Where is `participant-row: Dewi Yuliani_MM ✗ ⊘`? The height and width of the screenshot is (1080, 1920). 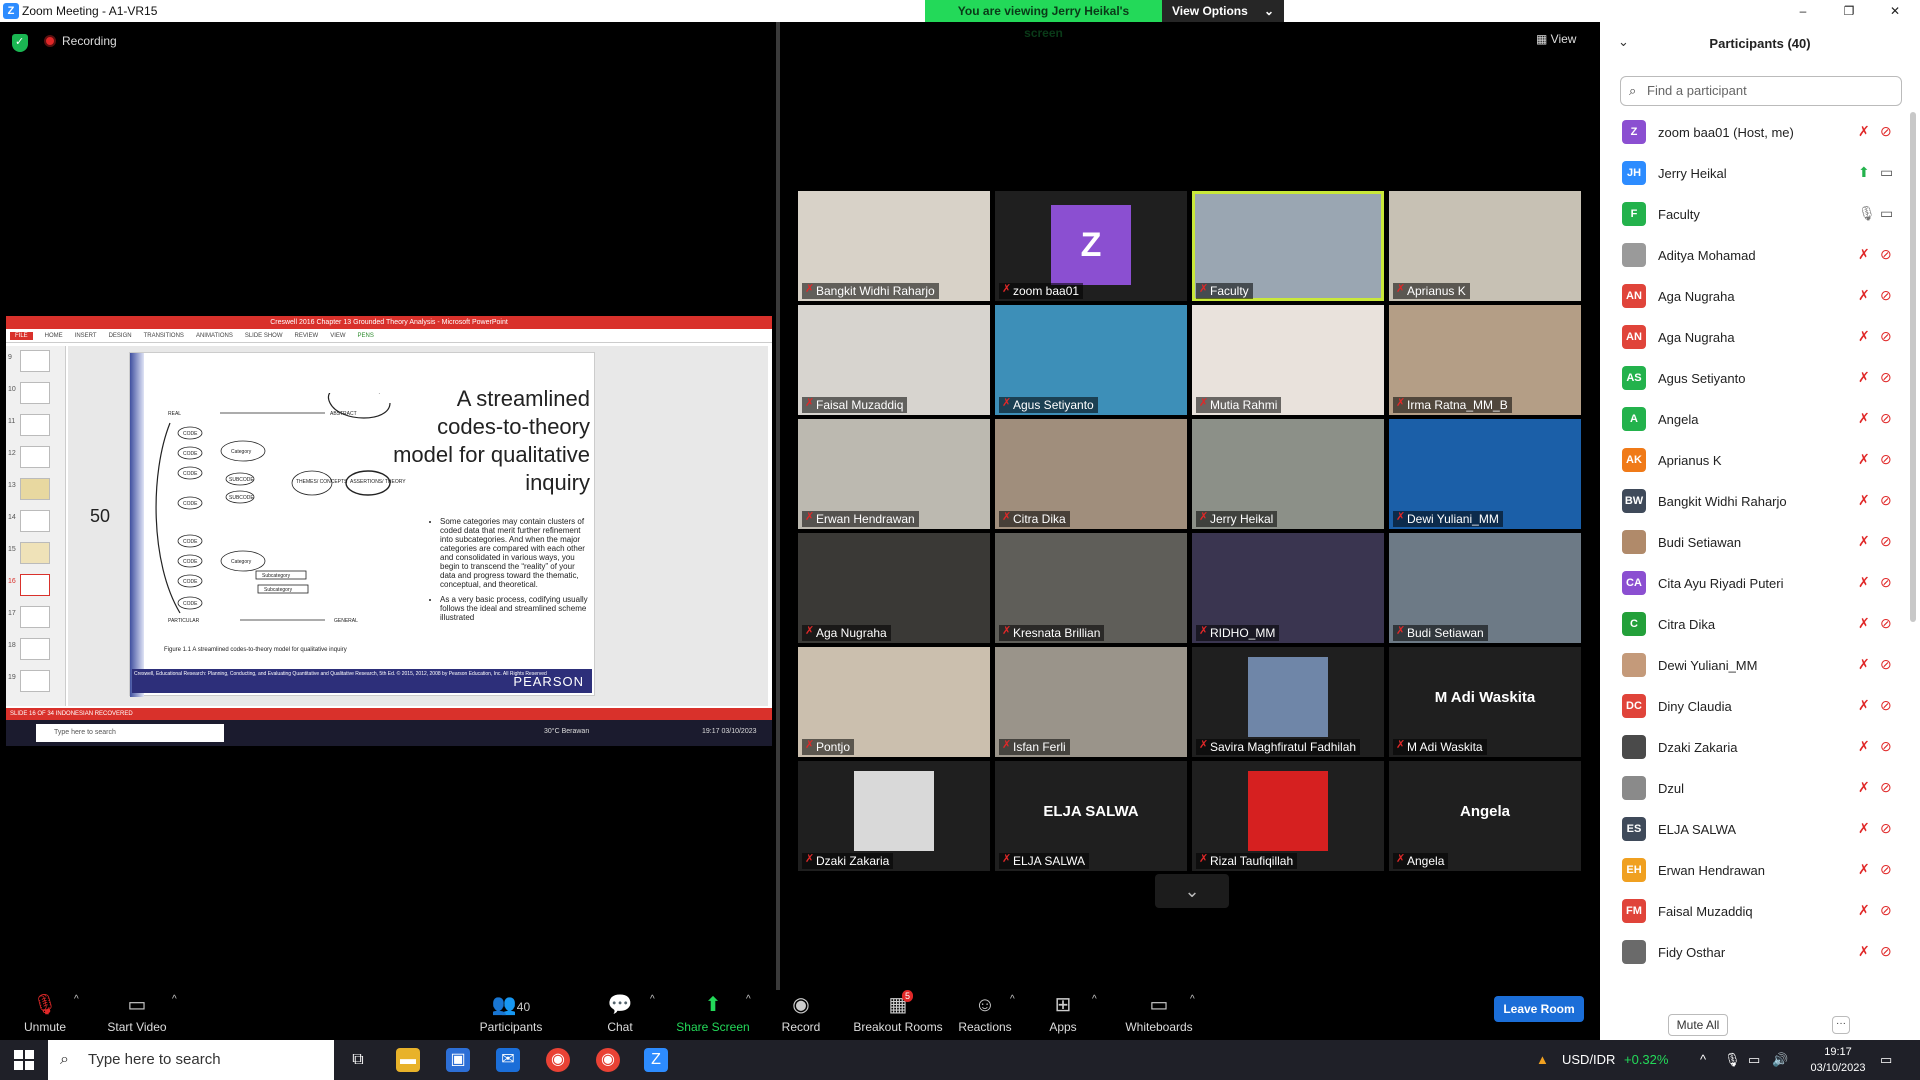 participant-row: Dewi Yuliani_MM ✗ ⊘ is located at coordinates (1750, 665).